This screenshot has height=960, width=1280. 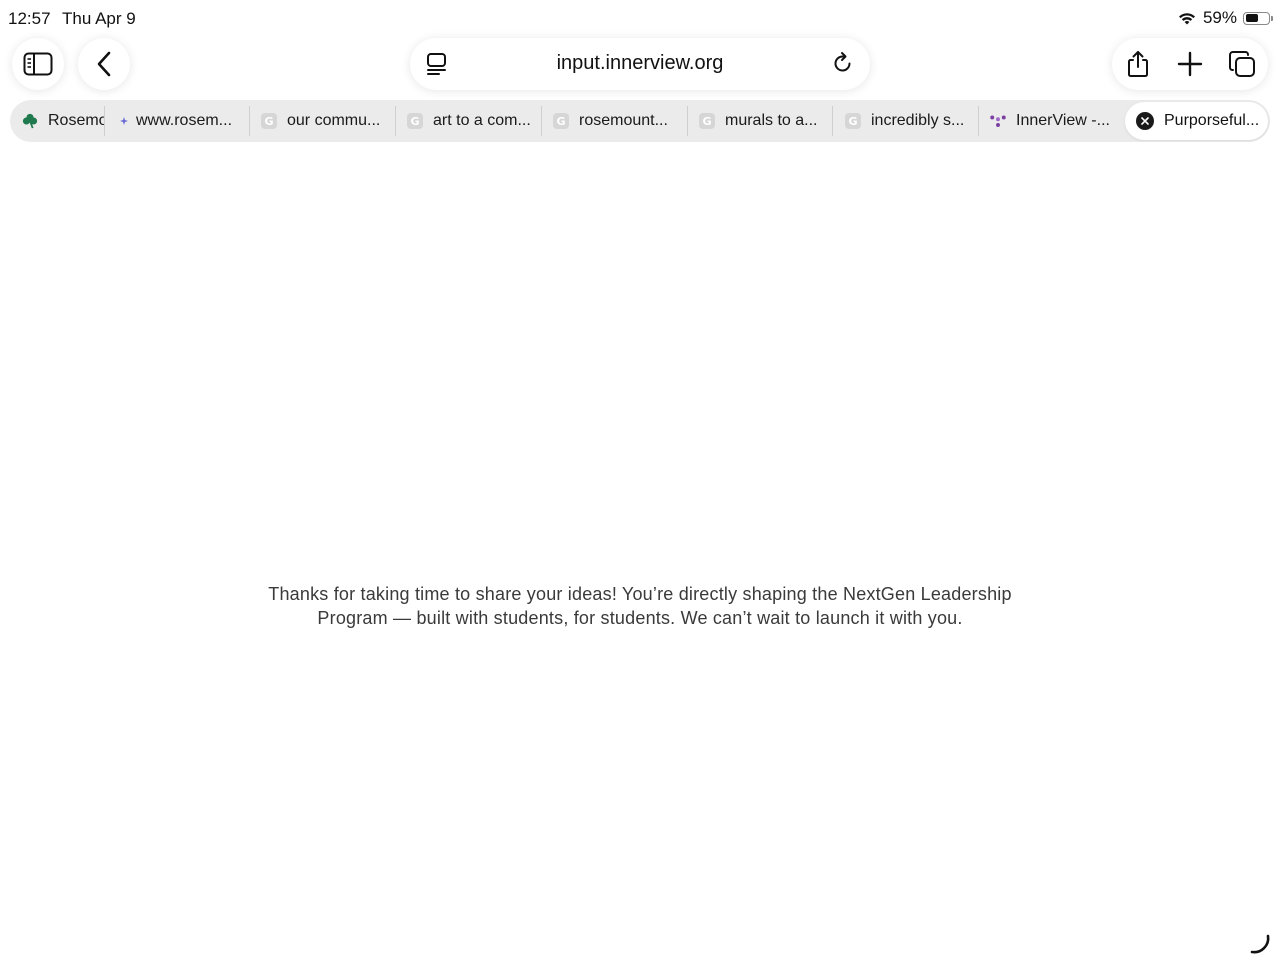 I want to click on wifi-icon, so click(x=1186, y=19).